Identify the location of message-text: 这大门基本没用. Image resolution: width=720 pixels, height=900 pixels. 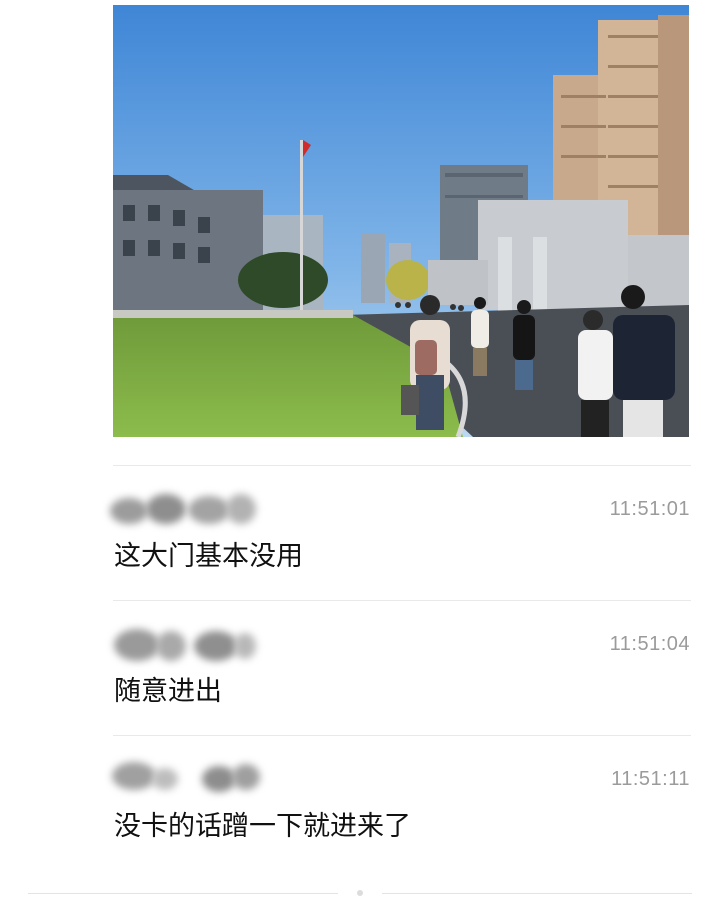
(208, 556).